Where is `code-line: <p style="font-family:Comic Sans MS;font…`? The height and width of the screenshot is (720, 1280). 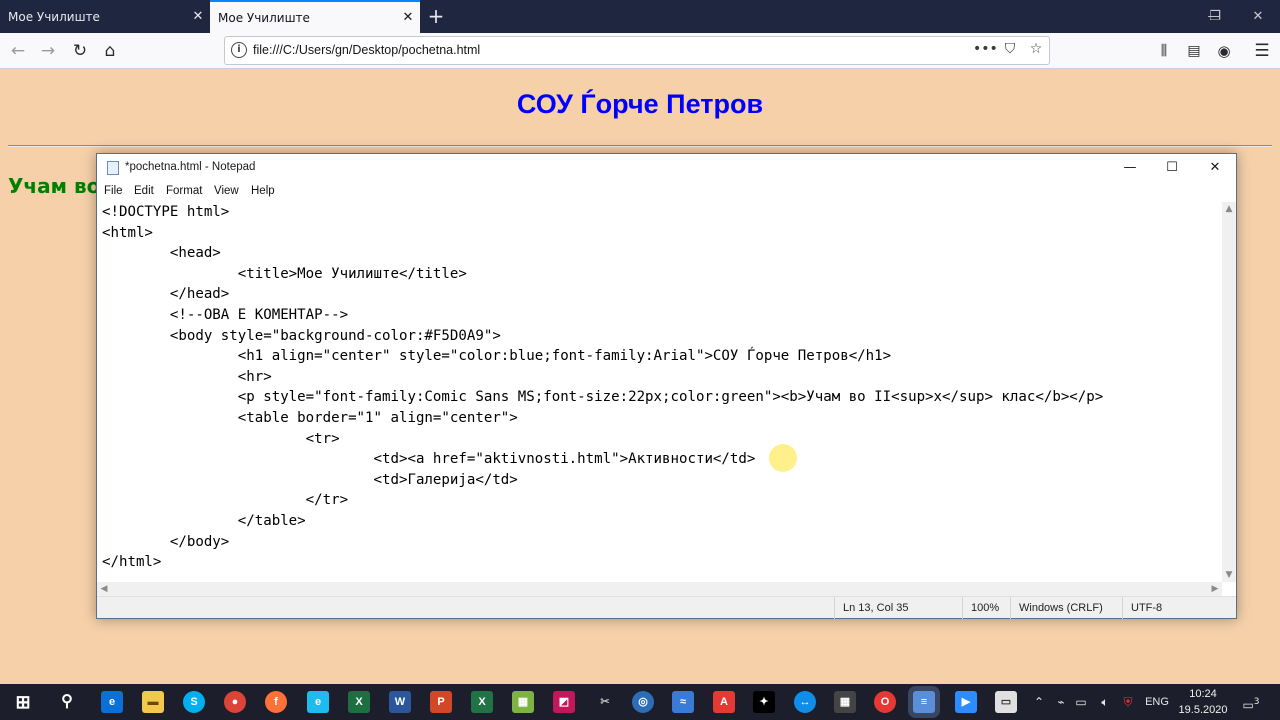 code-line: <p style="font-family:Comic Sans MS;font… is located at coordinates (603, 397).